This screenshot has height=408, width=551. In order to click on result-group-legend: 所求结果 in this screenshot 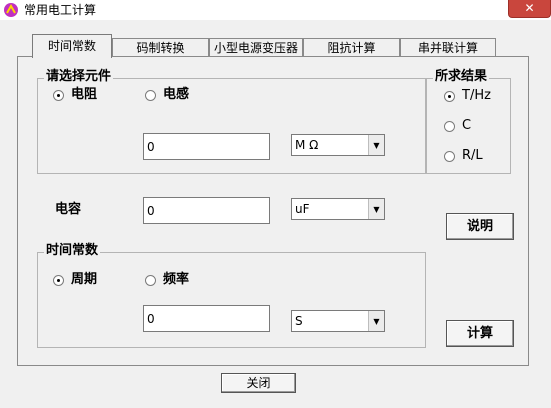, I will do `click(461, 76)`.